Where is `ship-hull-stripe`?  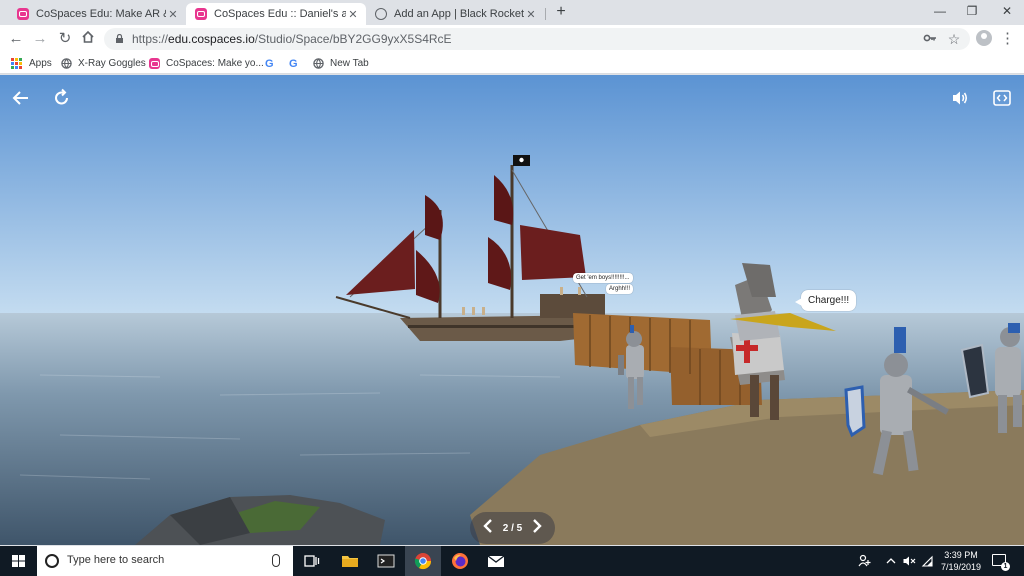
ship-hull-stripe is located at coordinates (498, 326).